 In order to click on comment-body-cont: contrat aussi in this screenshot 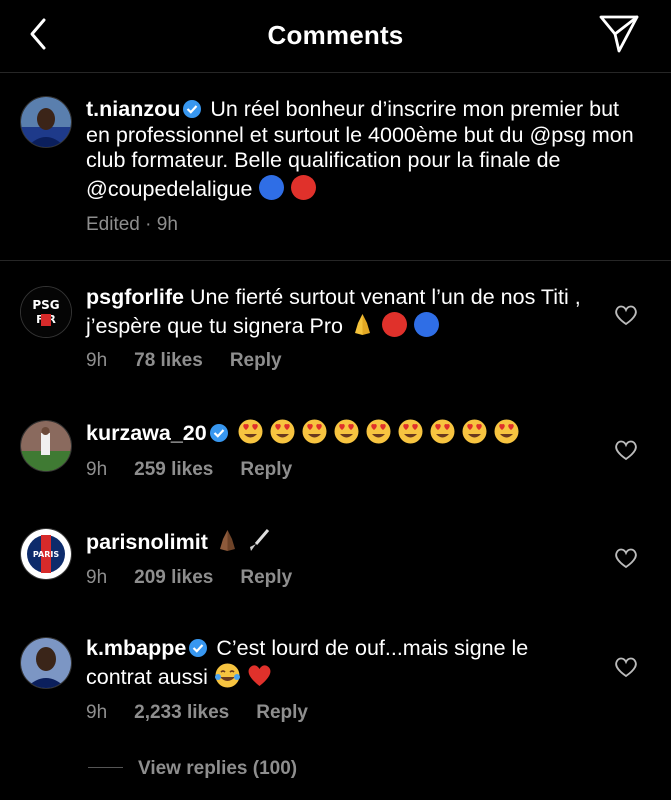, I will do `click(147, 676)`.